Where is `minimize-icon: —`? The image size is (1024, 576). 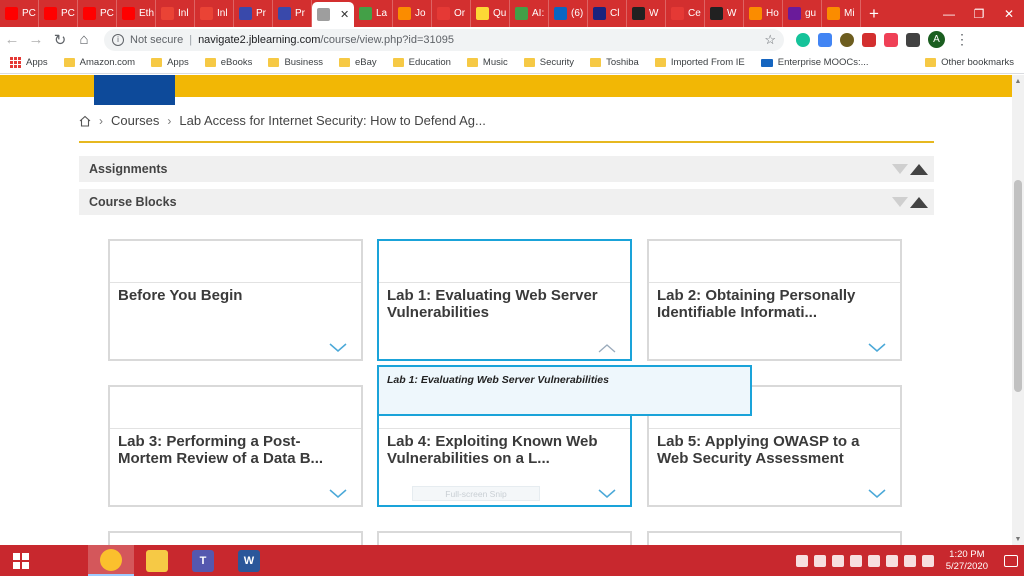
minimize-icon: — is located at coordinates (949, 13).